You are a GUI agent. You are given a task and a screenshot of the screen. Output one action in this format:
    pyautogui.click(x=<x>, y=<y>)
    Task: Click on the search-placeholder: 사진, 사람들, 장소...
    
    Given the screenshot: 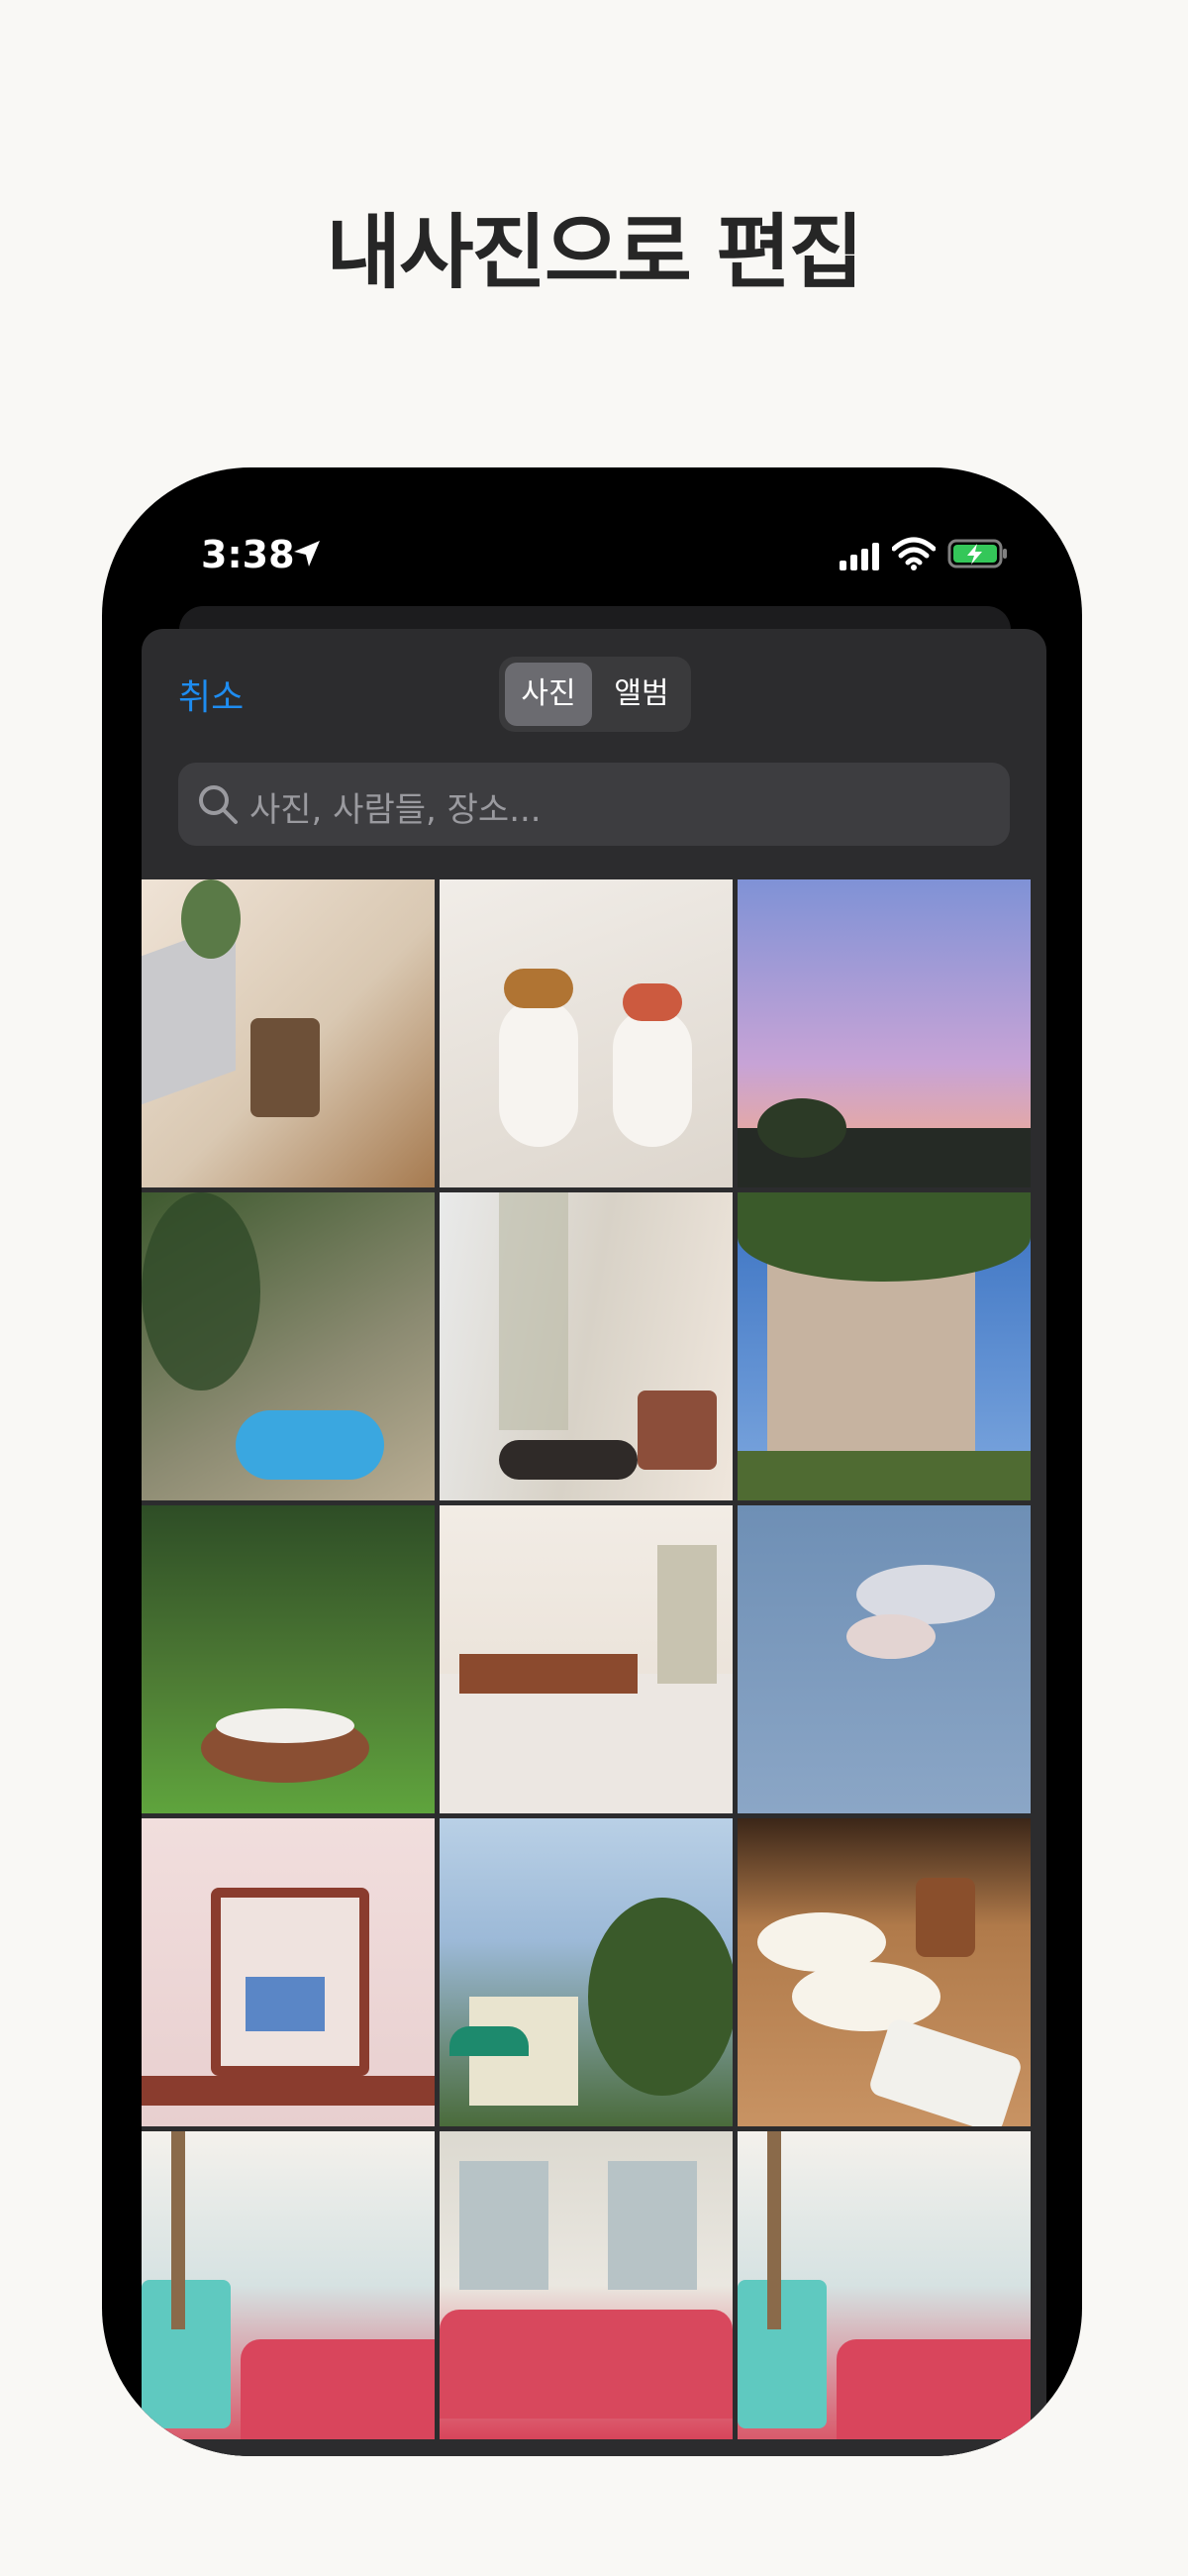 What is the action you would take?
    pyautogui.click(x=396, y=810)
    